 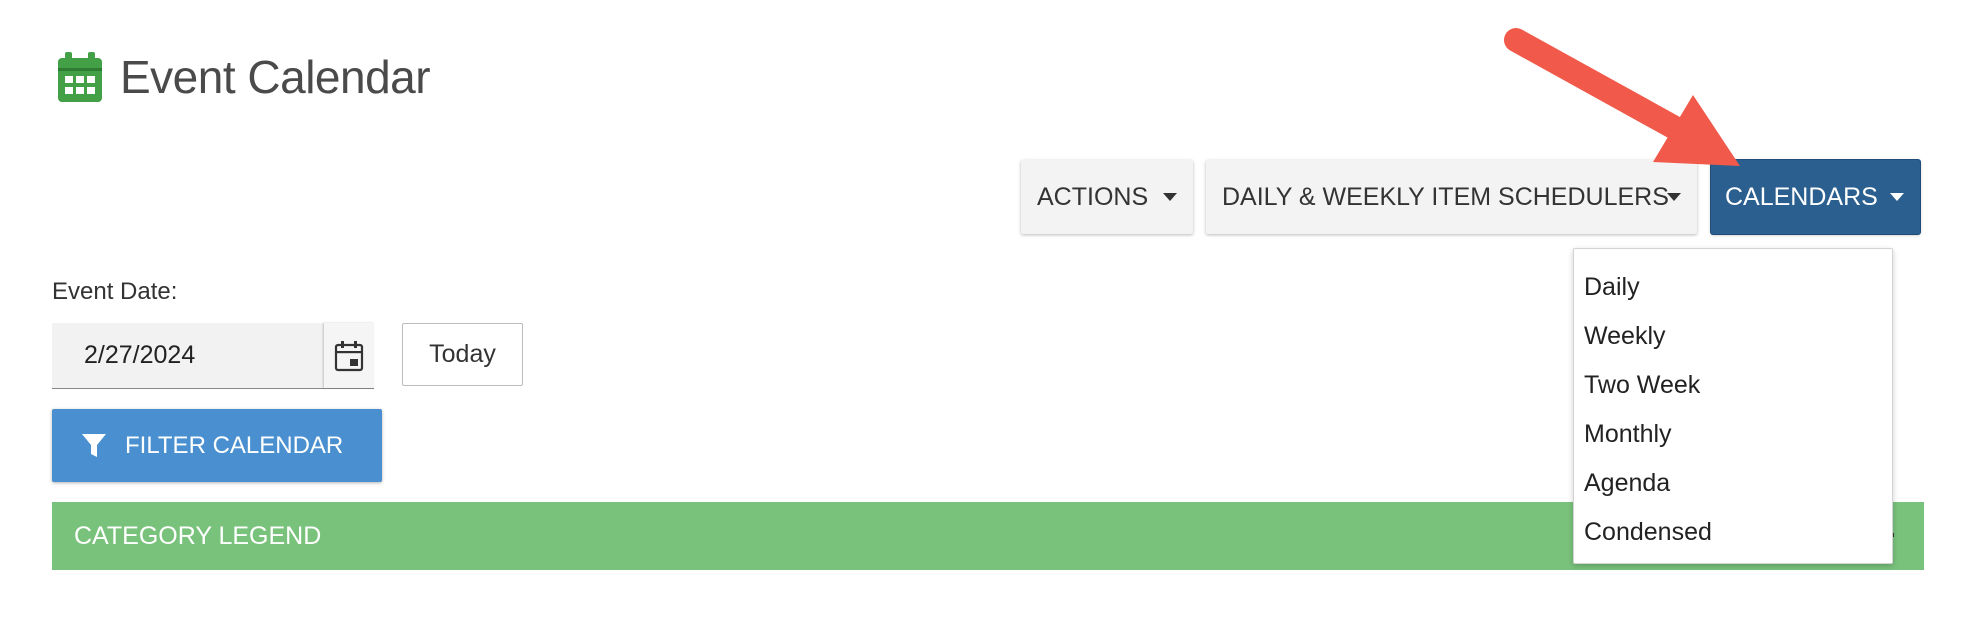 I want to click on filter-calendar-label: FILTER CALENDAR, so click(x=234, y=445).